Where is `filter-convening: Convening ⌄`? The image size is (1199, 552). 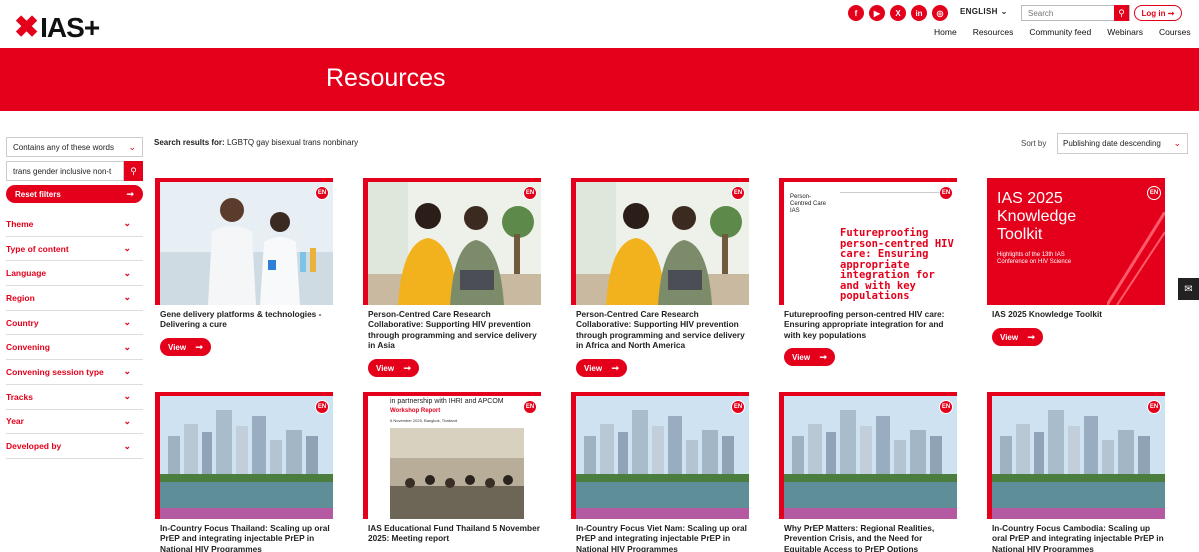
filter-convening: Convening ⌄ is located at coordinates (74, 348).